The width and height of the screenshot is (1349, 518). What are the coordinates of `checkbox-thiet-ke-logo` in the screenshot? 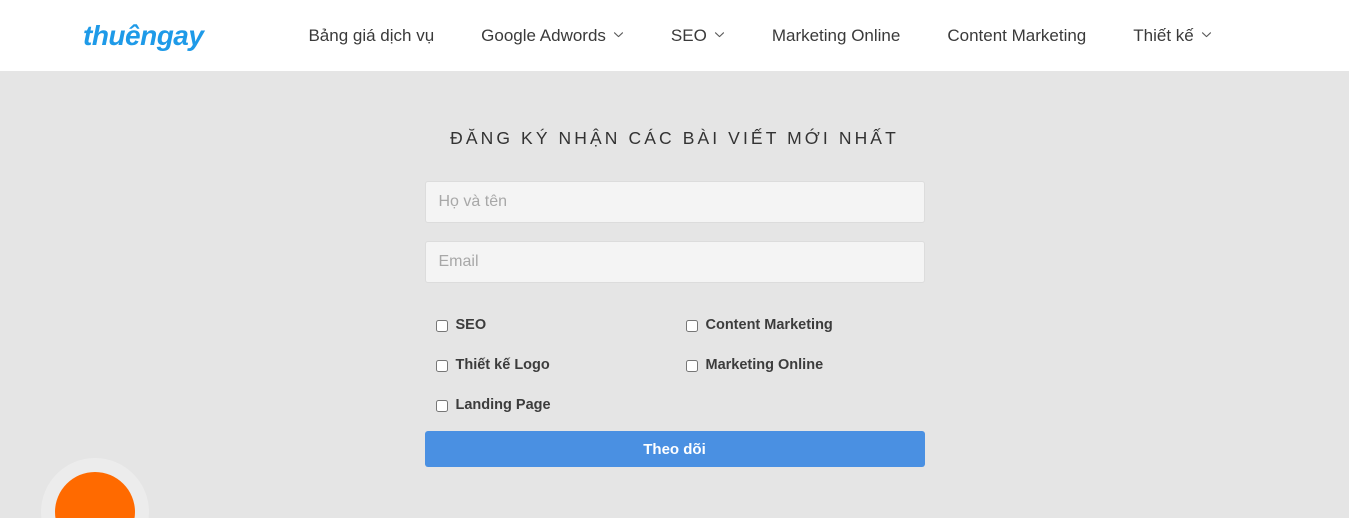 It's located at (441, 366).